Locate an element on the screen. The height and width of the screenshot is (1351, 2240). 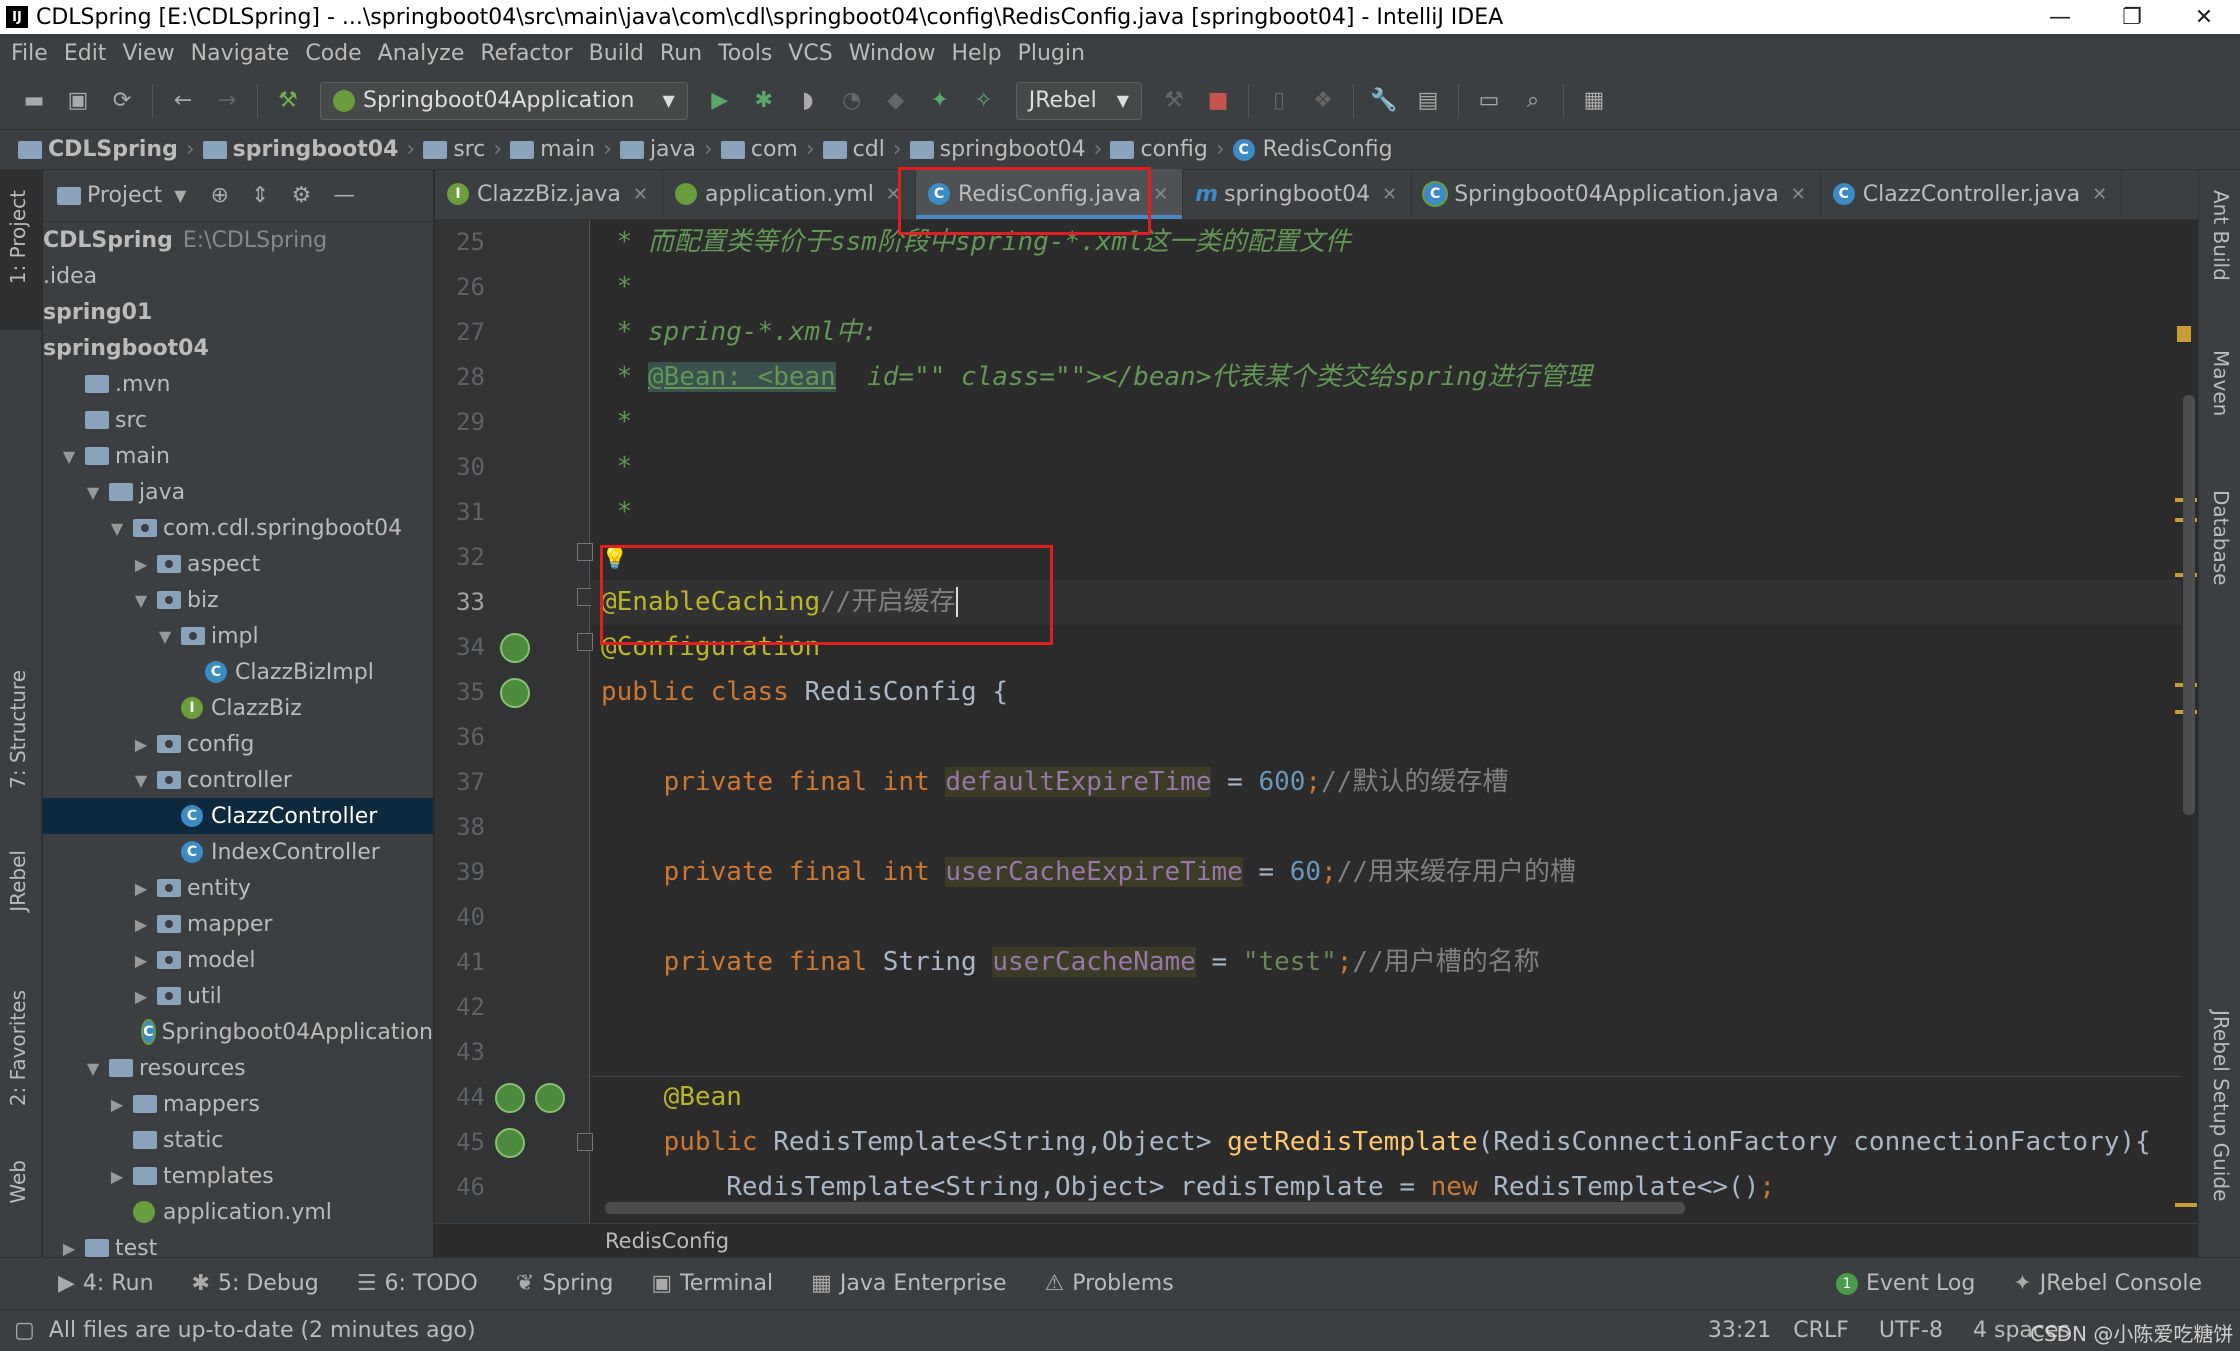
breadcrumb-item: cdl is located at coordinates (853, 149).